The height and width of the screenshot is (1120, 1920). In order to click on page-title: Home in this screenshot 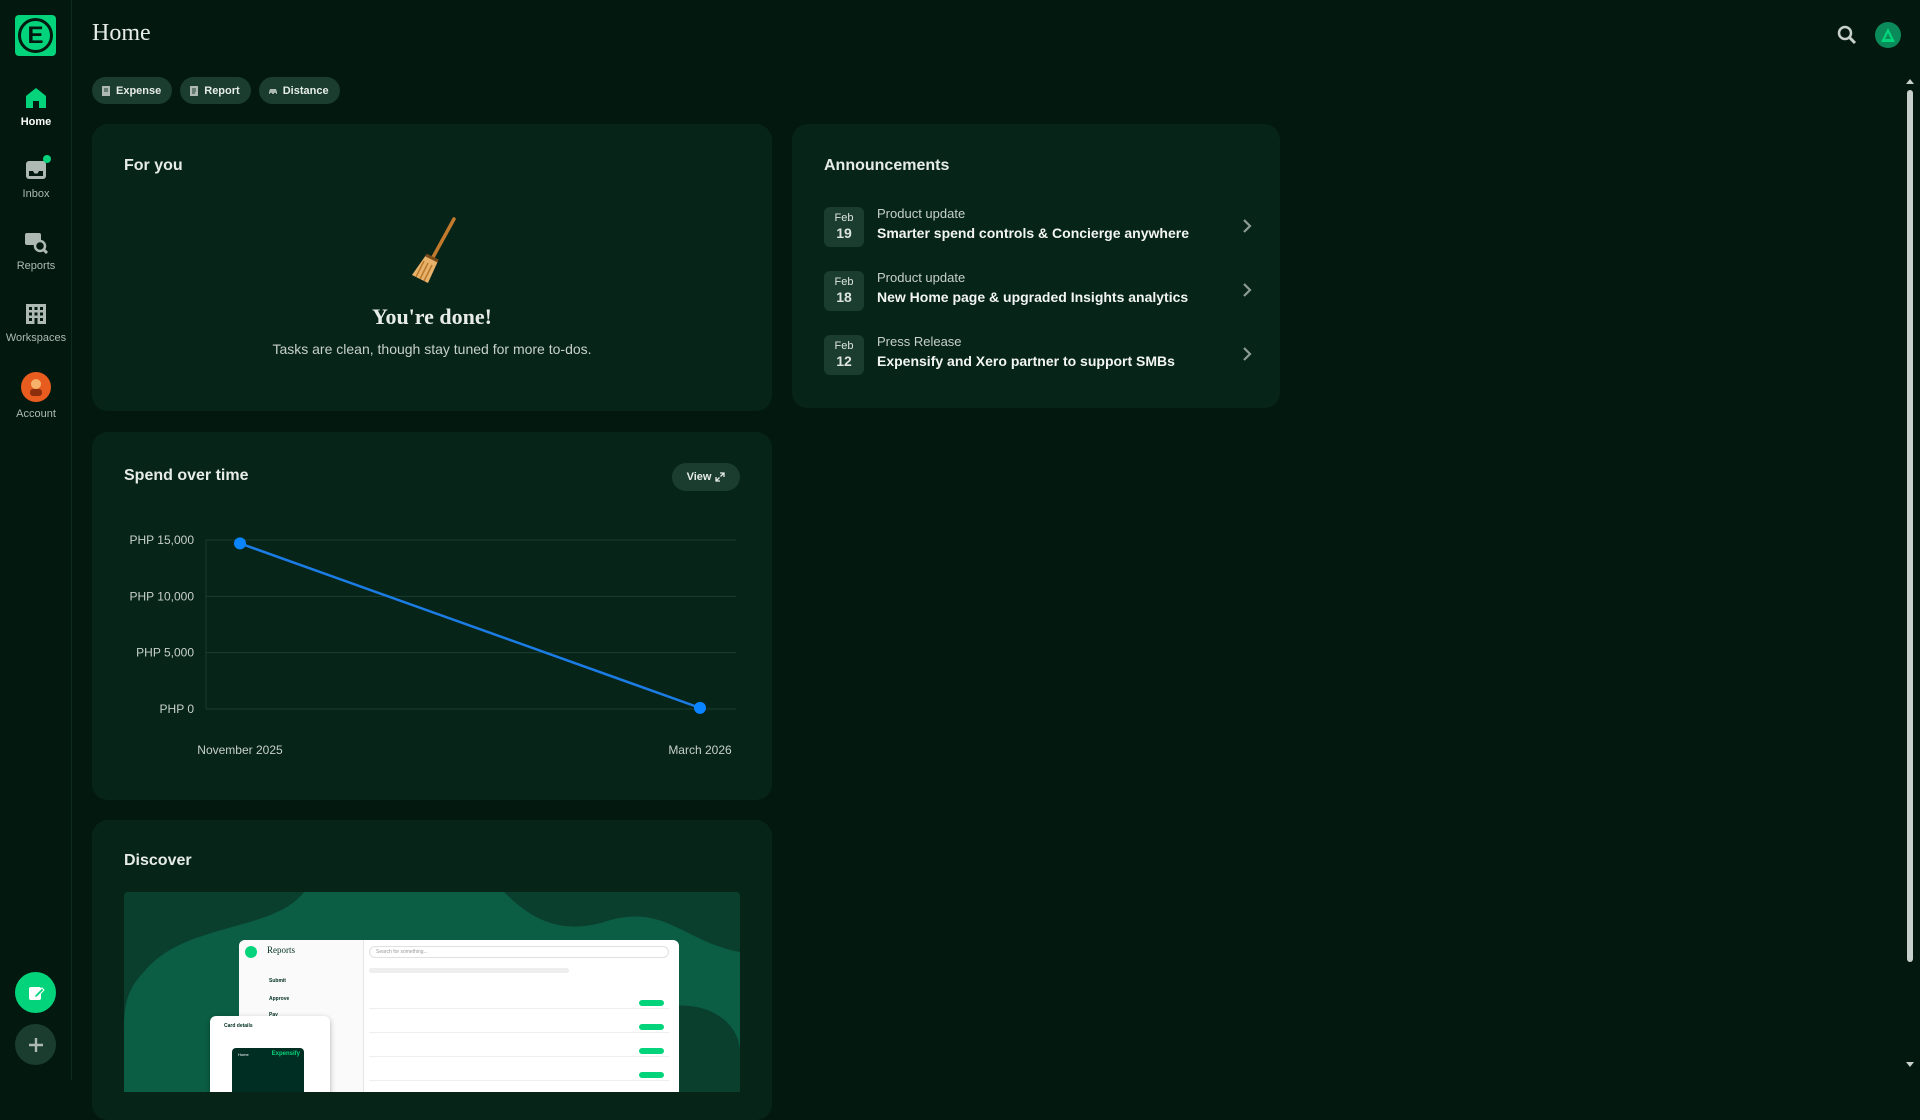, I will do `click(121, 33)`.